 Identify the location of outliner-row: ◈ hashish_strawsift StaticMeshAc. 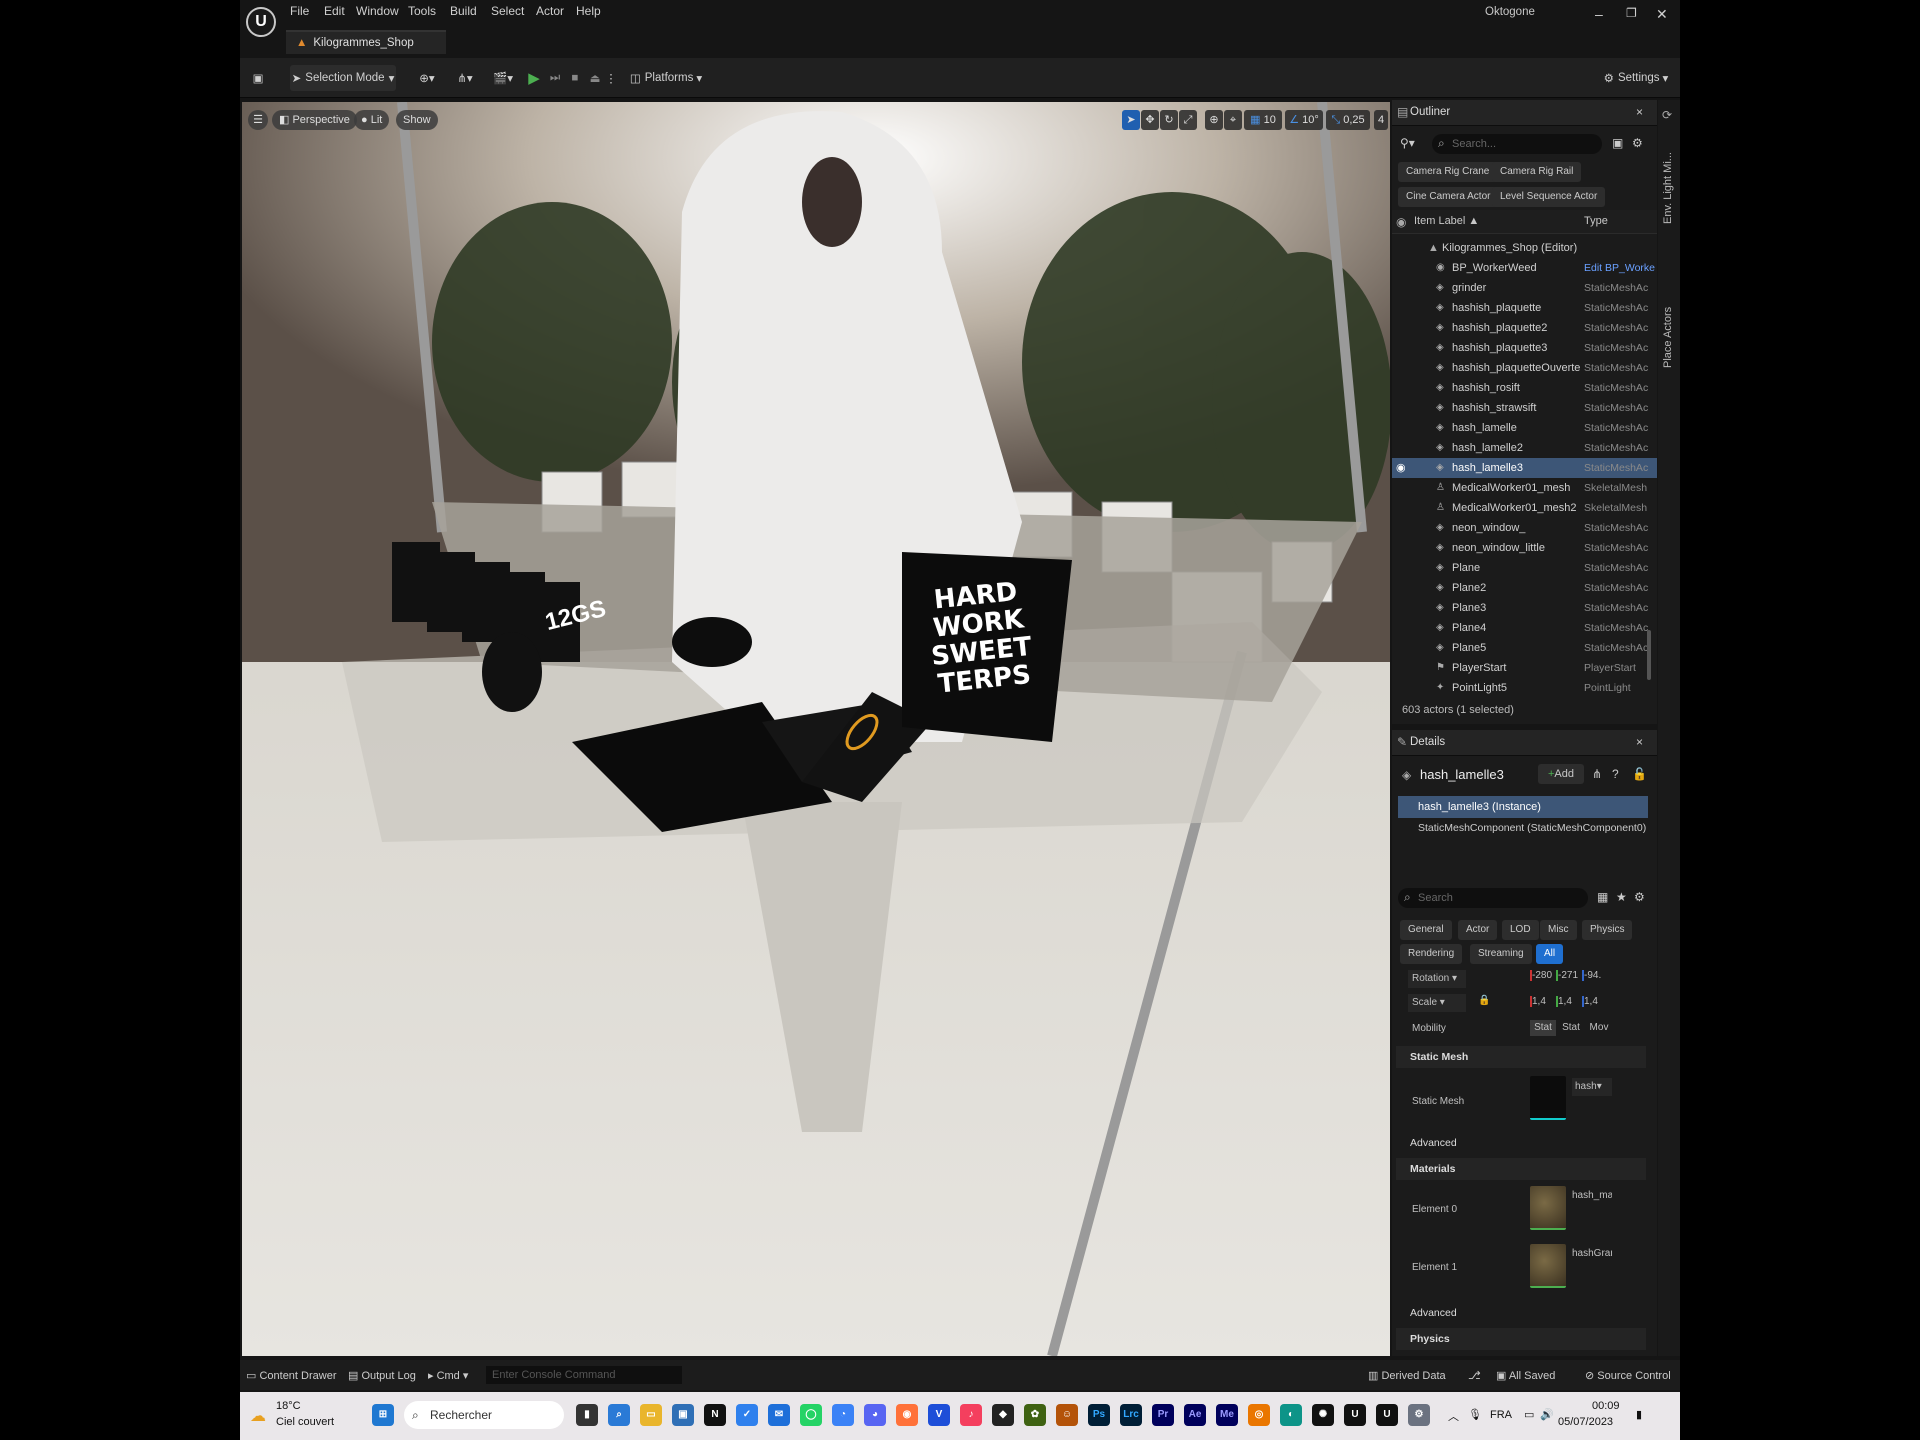
(1524, 408).